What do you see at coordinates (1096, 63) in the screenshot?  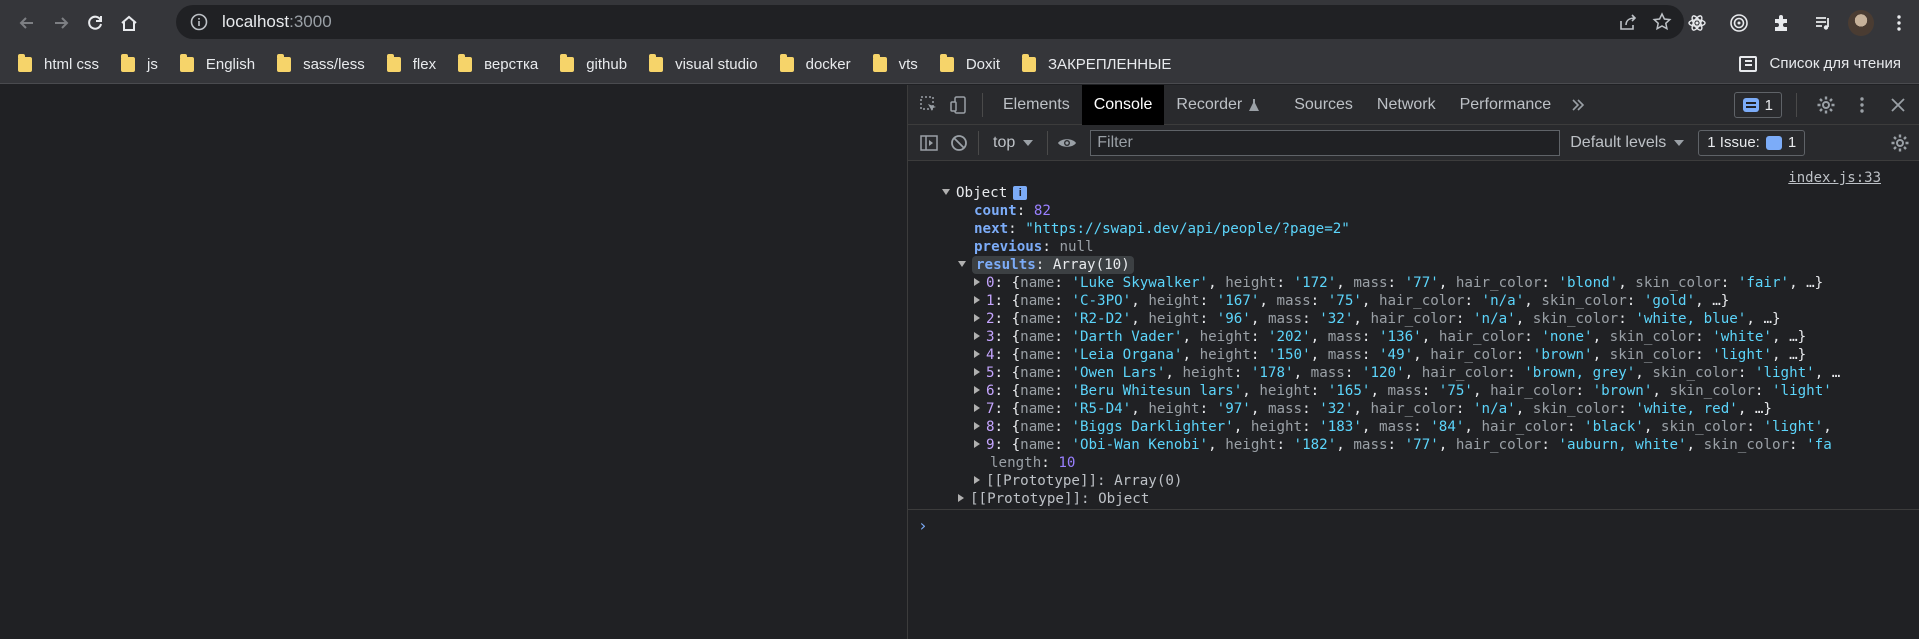 I see `bookmark-folder: ЗАКРЕПЛЕННЫЕ` at bounding box center [1096, 63].